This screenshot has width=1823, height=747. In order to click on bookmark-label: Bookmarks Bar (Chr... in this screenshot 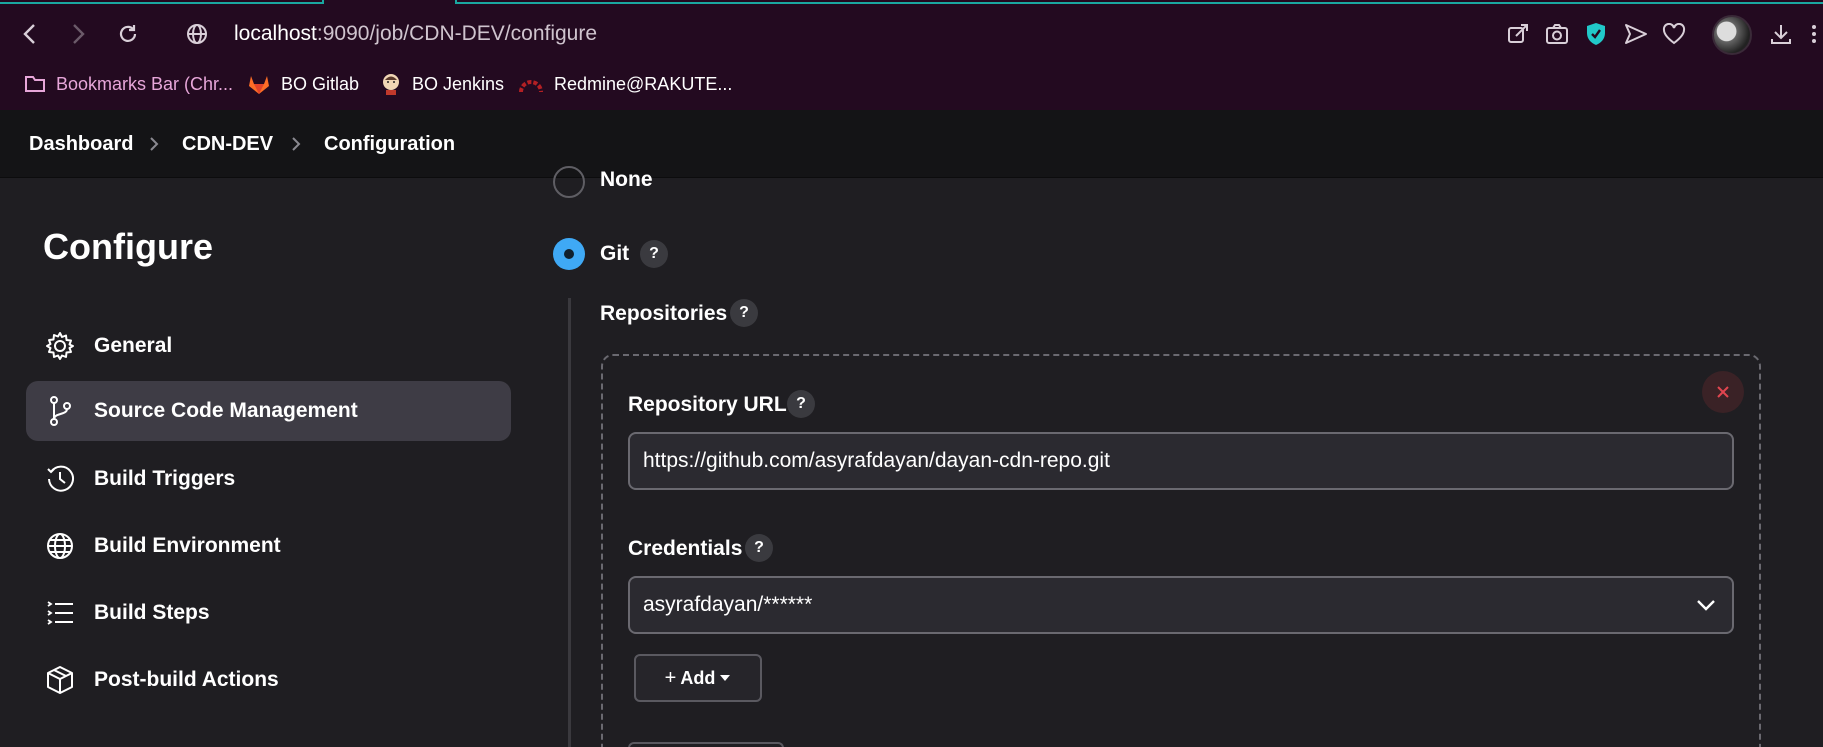, I will do `click(145, 83)`.